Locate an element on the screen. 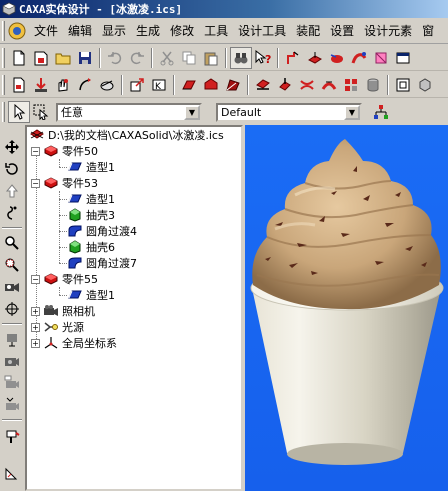 The height and width of the screenshot is (491, 448). dimension-button: K is located at coordinates (159, 85).